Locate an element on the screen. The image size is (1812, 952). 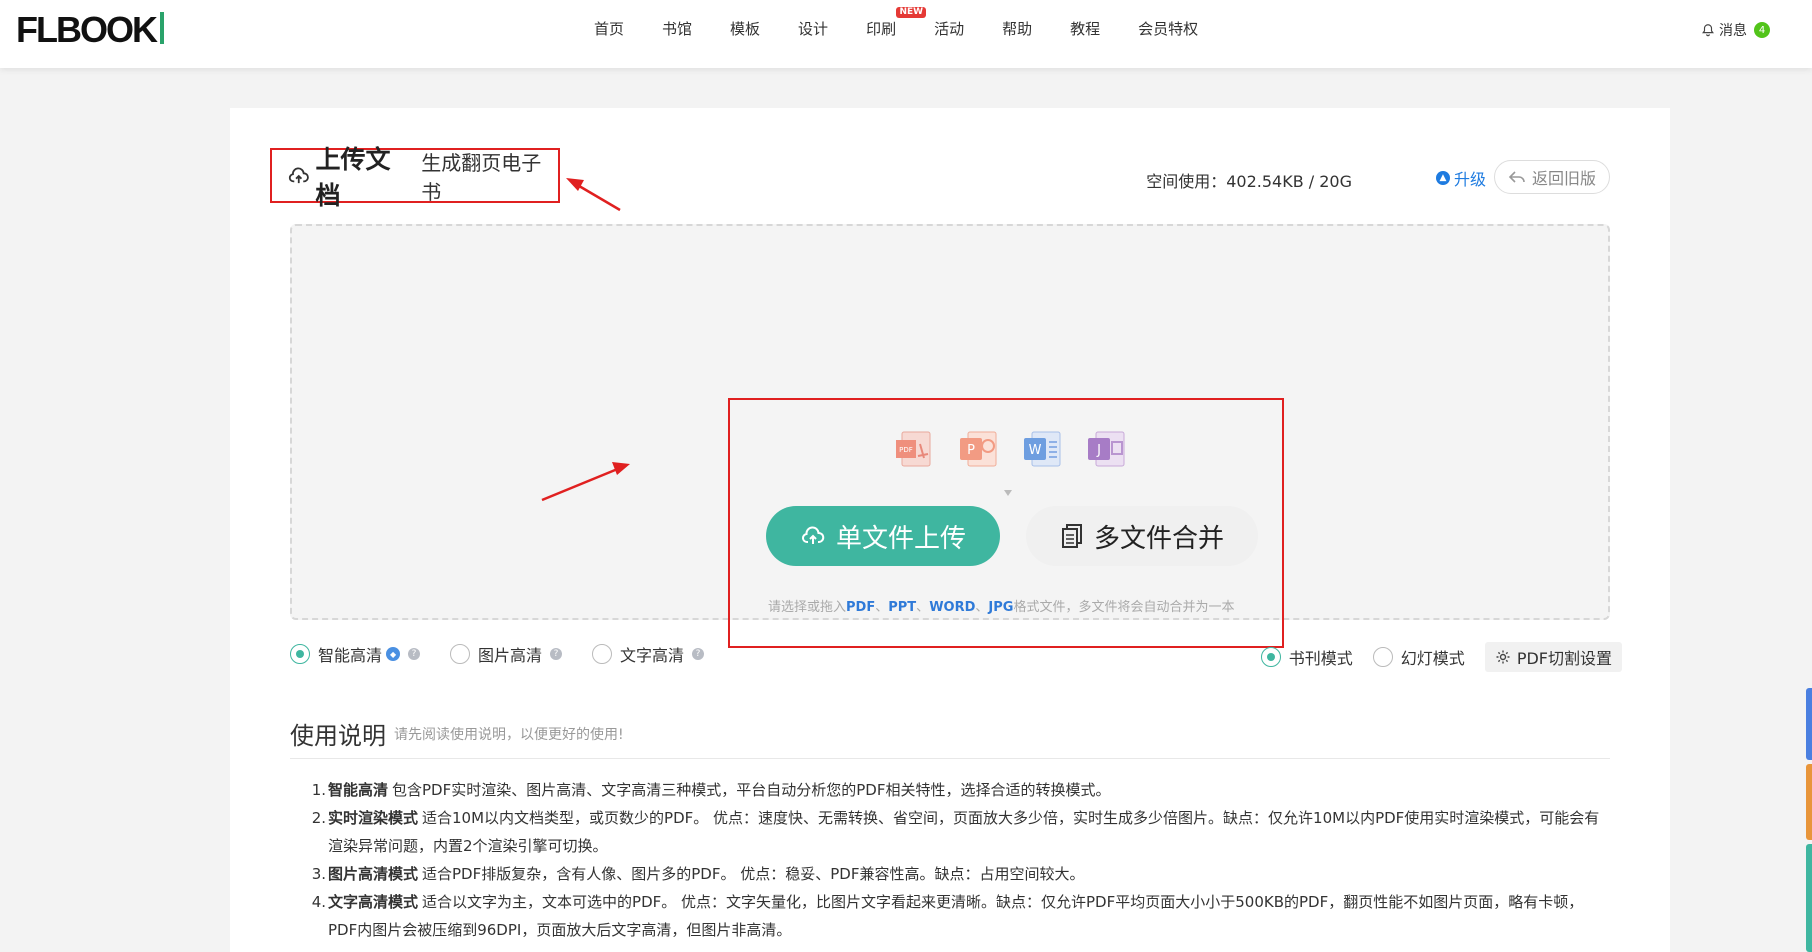
radio-label: 智能高清 is located at coordinates (350, 655).